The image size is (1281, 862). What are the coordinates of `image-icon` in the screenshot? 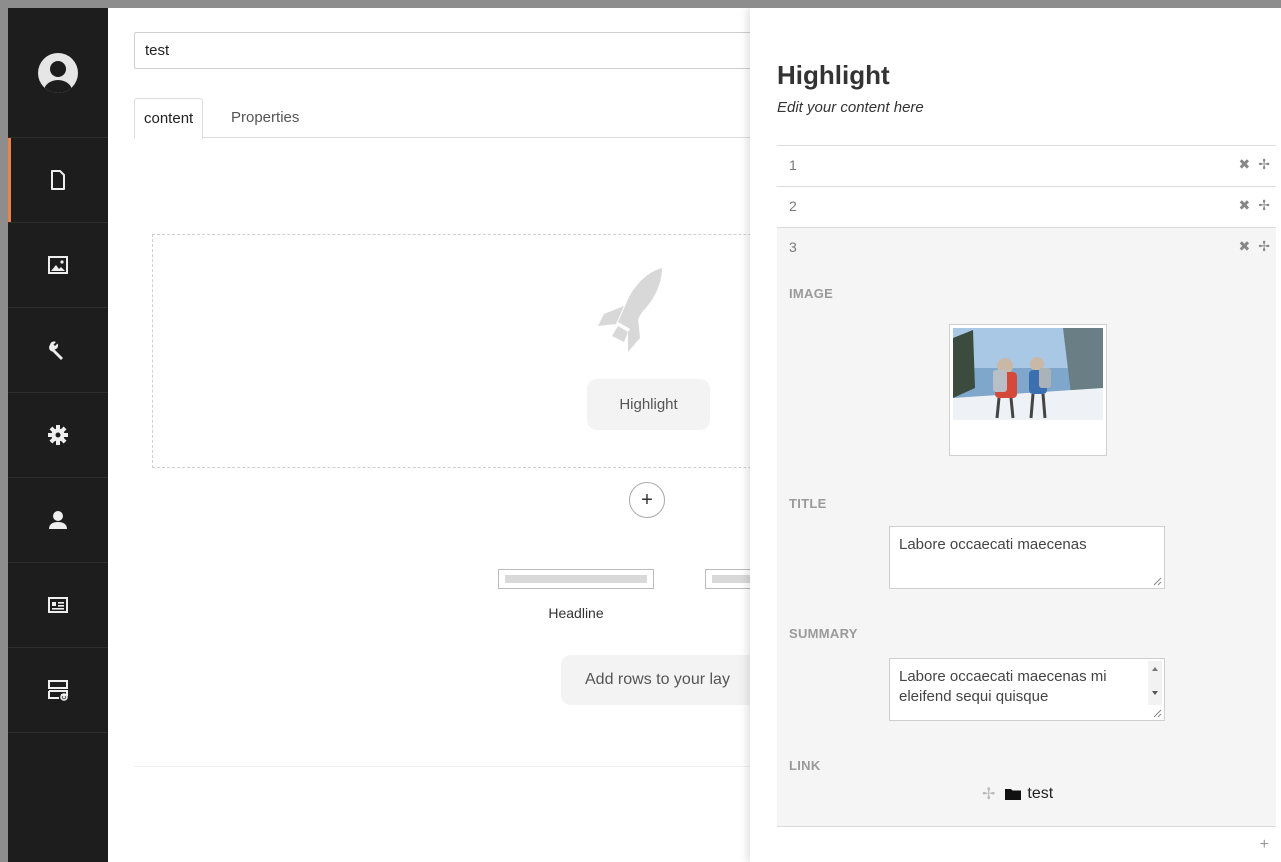 It's located at (58, 265).